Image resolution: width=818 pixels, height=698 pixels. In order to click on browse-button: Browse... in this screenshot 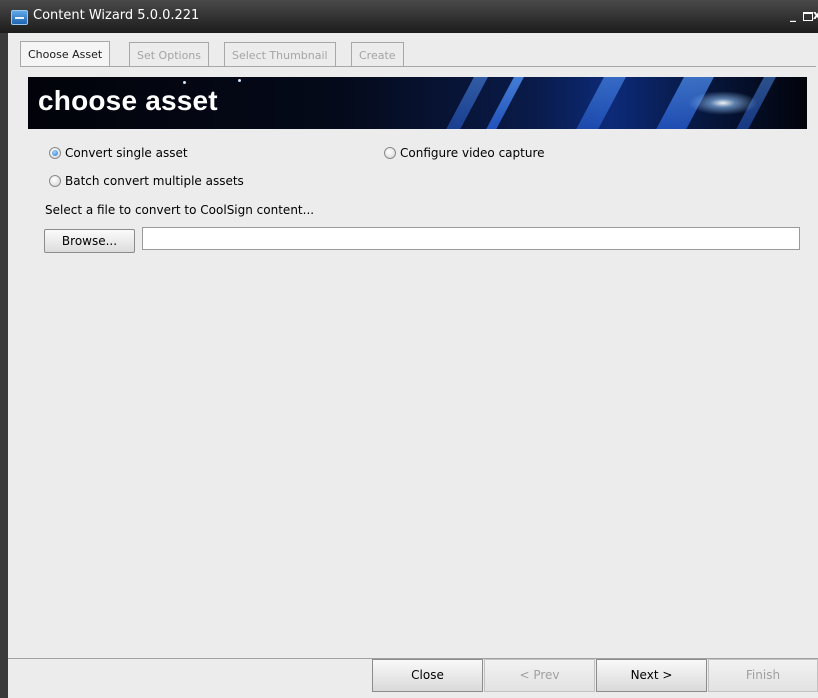, I will do `click(89, 241)`.